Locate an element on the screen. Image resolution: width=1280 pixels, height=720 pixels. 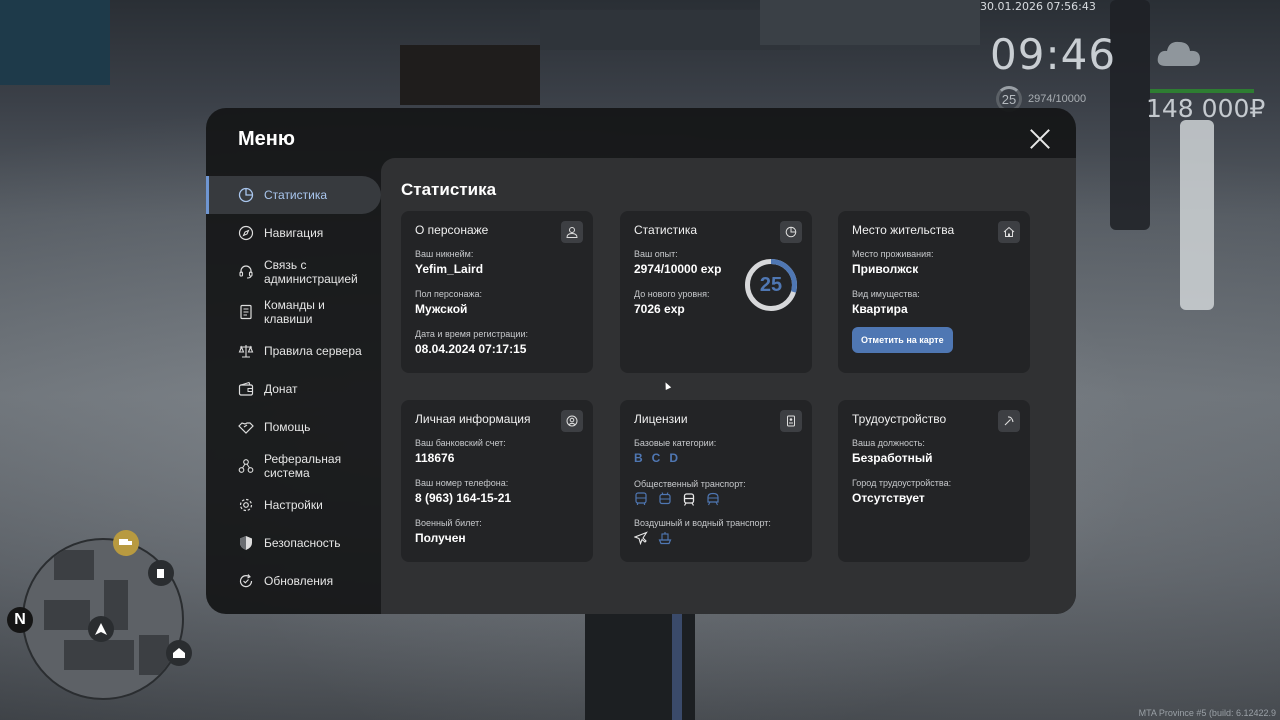
sidebar-item-donate: Донат is located at coordinates (293, 389).